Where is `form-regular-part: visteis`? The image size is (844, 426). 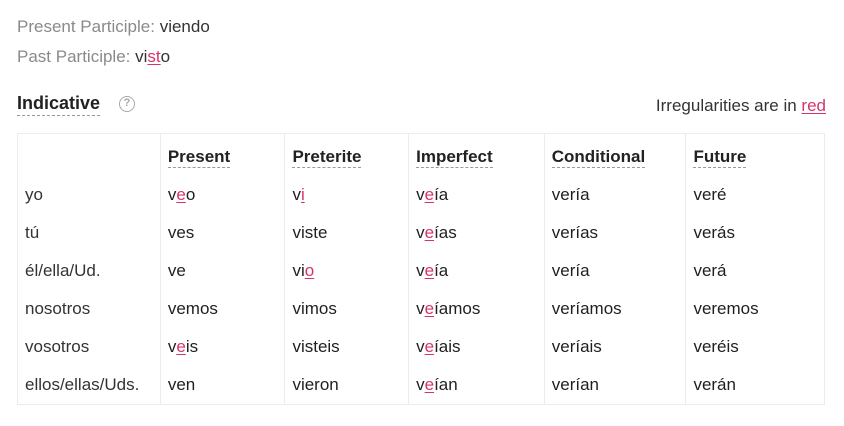
form-regular-part: visteis is located at coordinates (316, 346).